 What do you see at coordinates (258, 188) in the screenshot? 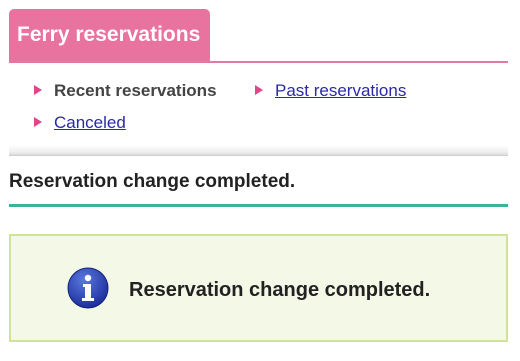
I see `page-title: Reservation change completed.` at bounding box center [258, 188].